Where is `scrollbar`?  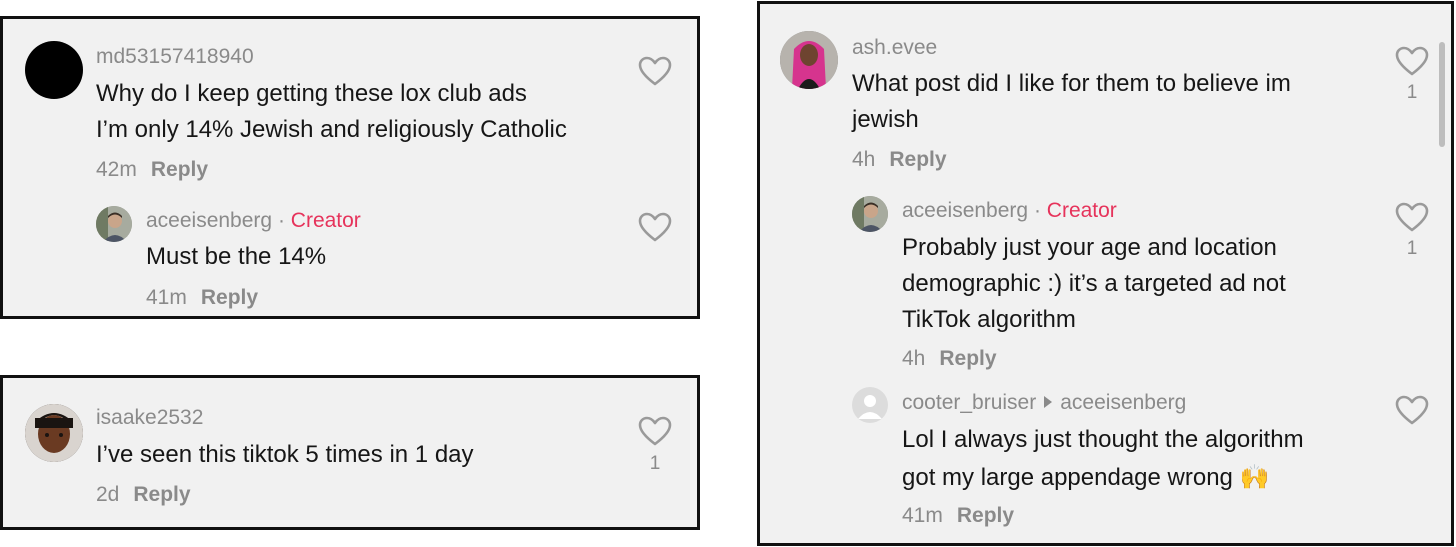 scrollbar is located at coordinates (1442, 94).